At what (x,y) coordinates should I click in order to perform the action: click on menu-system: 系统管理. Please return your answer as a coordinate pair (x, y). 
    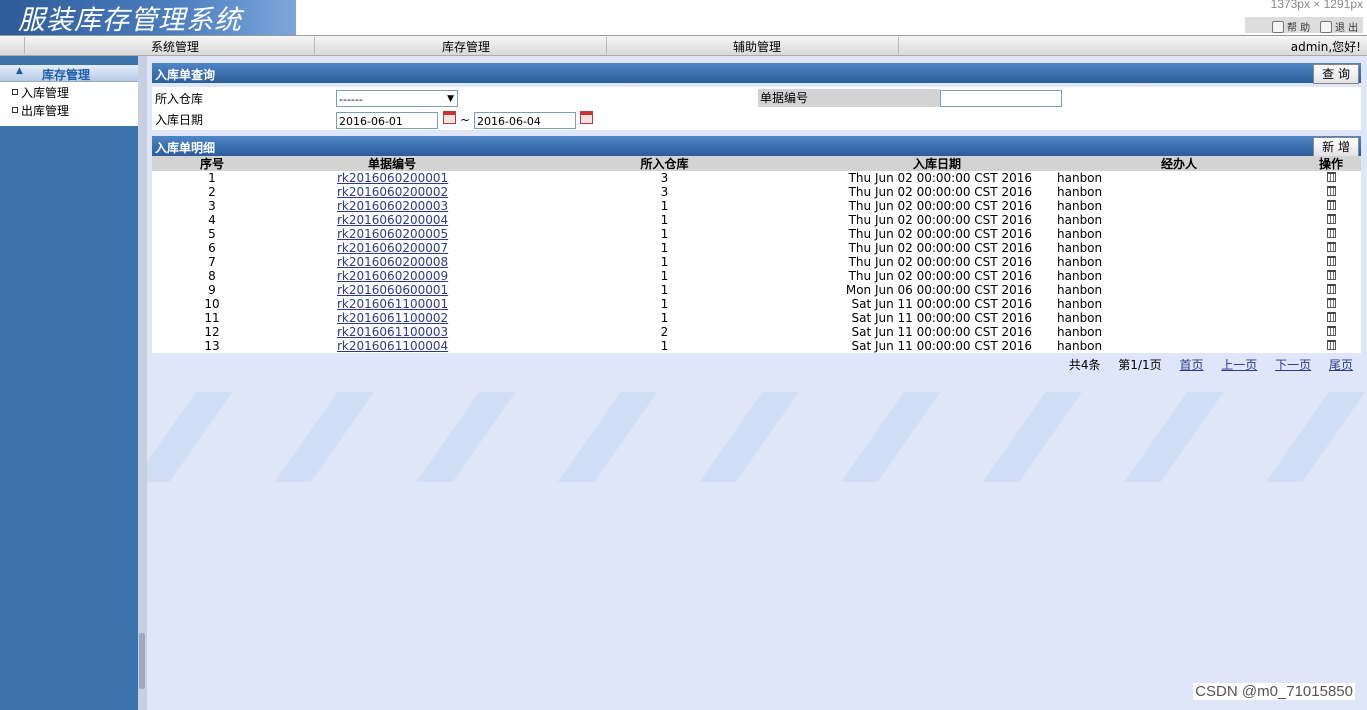
    Looking at the image, I should click on (175, 46).